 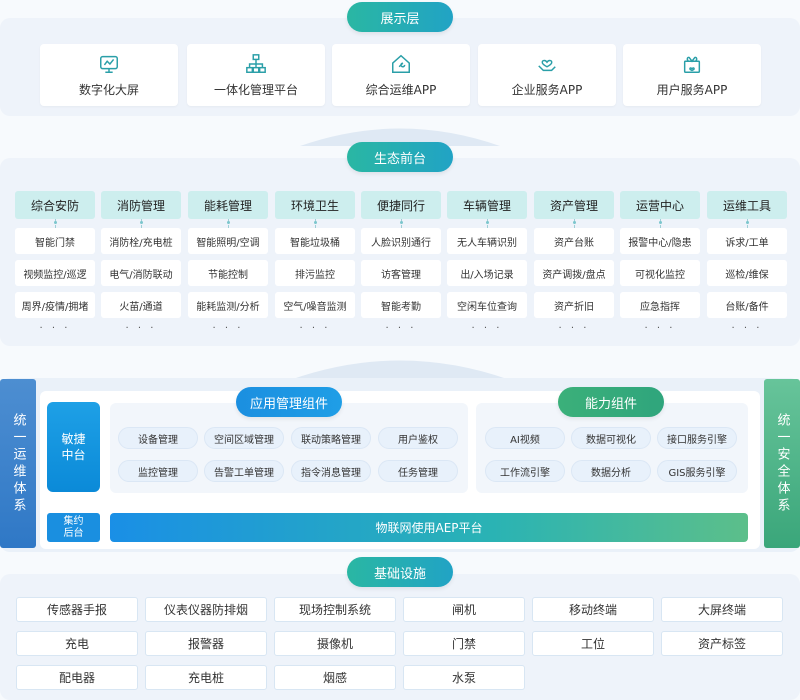 What do you see at coordinates (255, 89) in the screenshot?
I see `display-item-label: 一体化管理平台` at bounding box center [255, 89].